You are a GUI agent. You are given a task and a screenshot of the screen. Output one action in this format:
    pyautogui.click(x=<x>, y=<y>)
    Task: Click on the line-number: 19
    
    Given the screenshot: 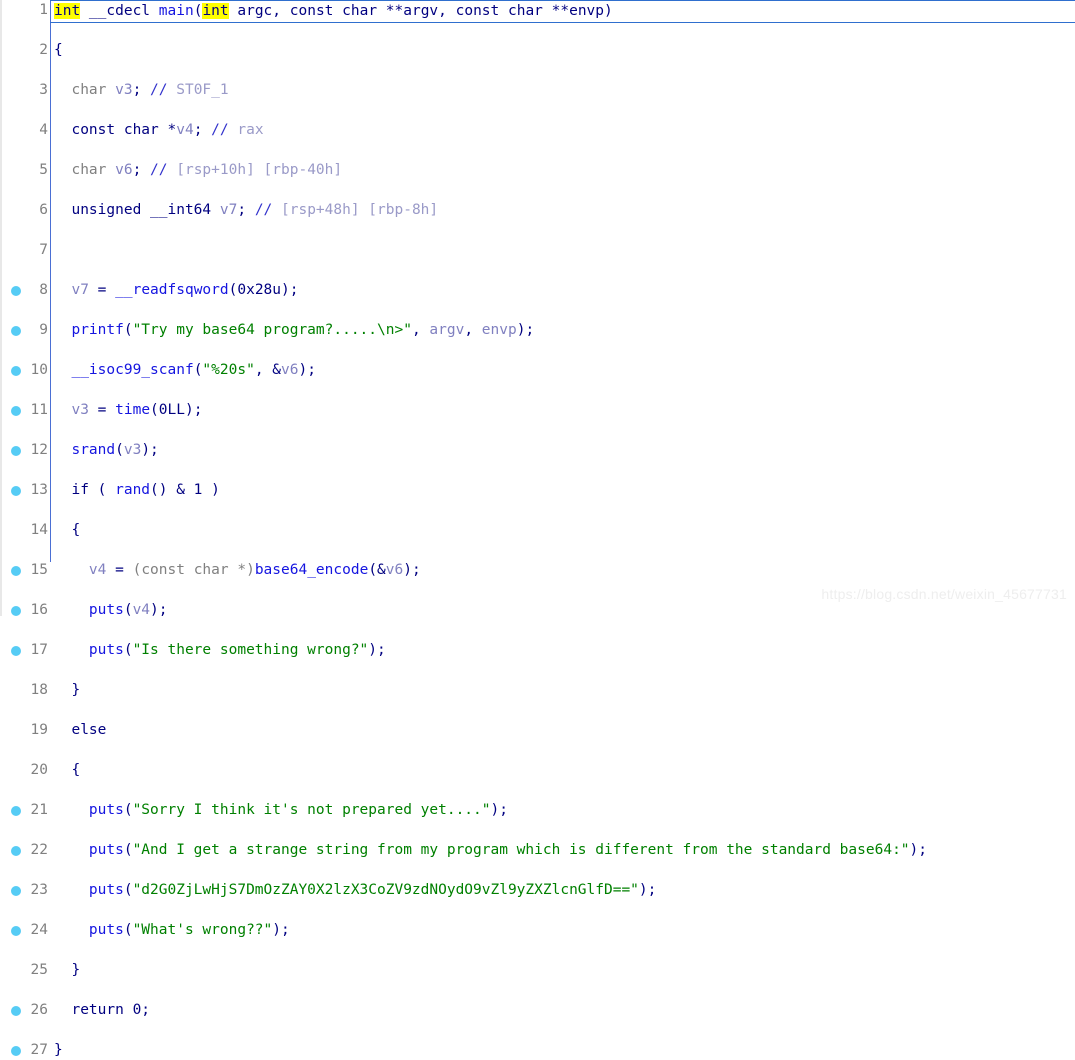 What is the action you would take?
    pyautogui.click(x=39, y=730)
    